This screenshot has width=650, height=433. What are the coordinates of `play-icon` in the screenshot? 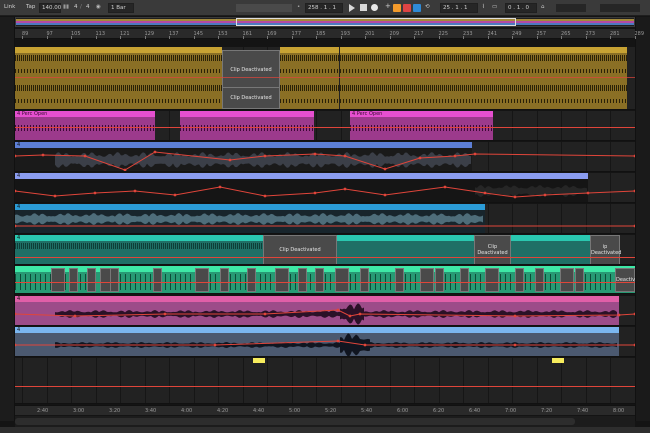 It's located at (352, 8).